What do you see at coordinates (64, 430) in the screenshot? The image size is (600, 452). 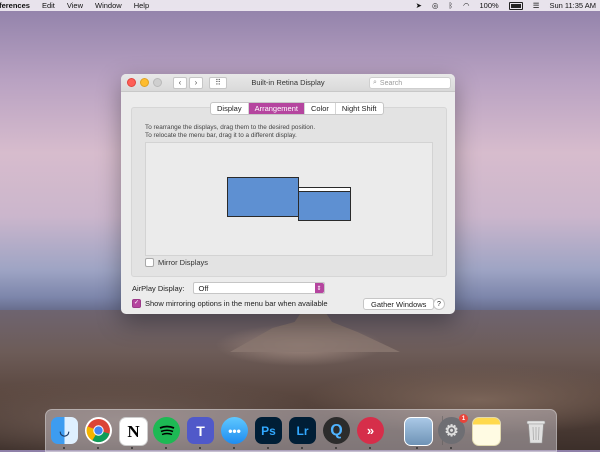 I see `finder-icon: ◡` at bounding box center [64, 430].